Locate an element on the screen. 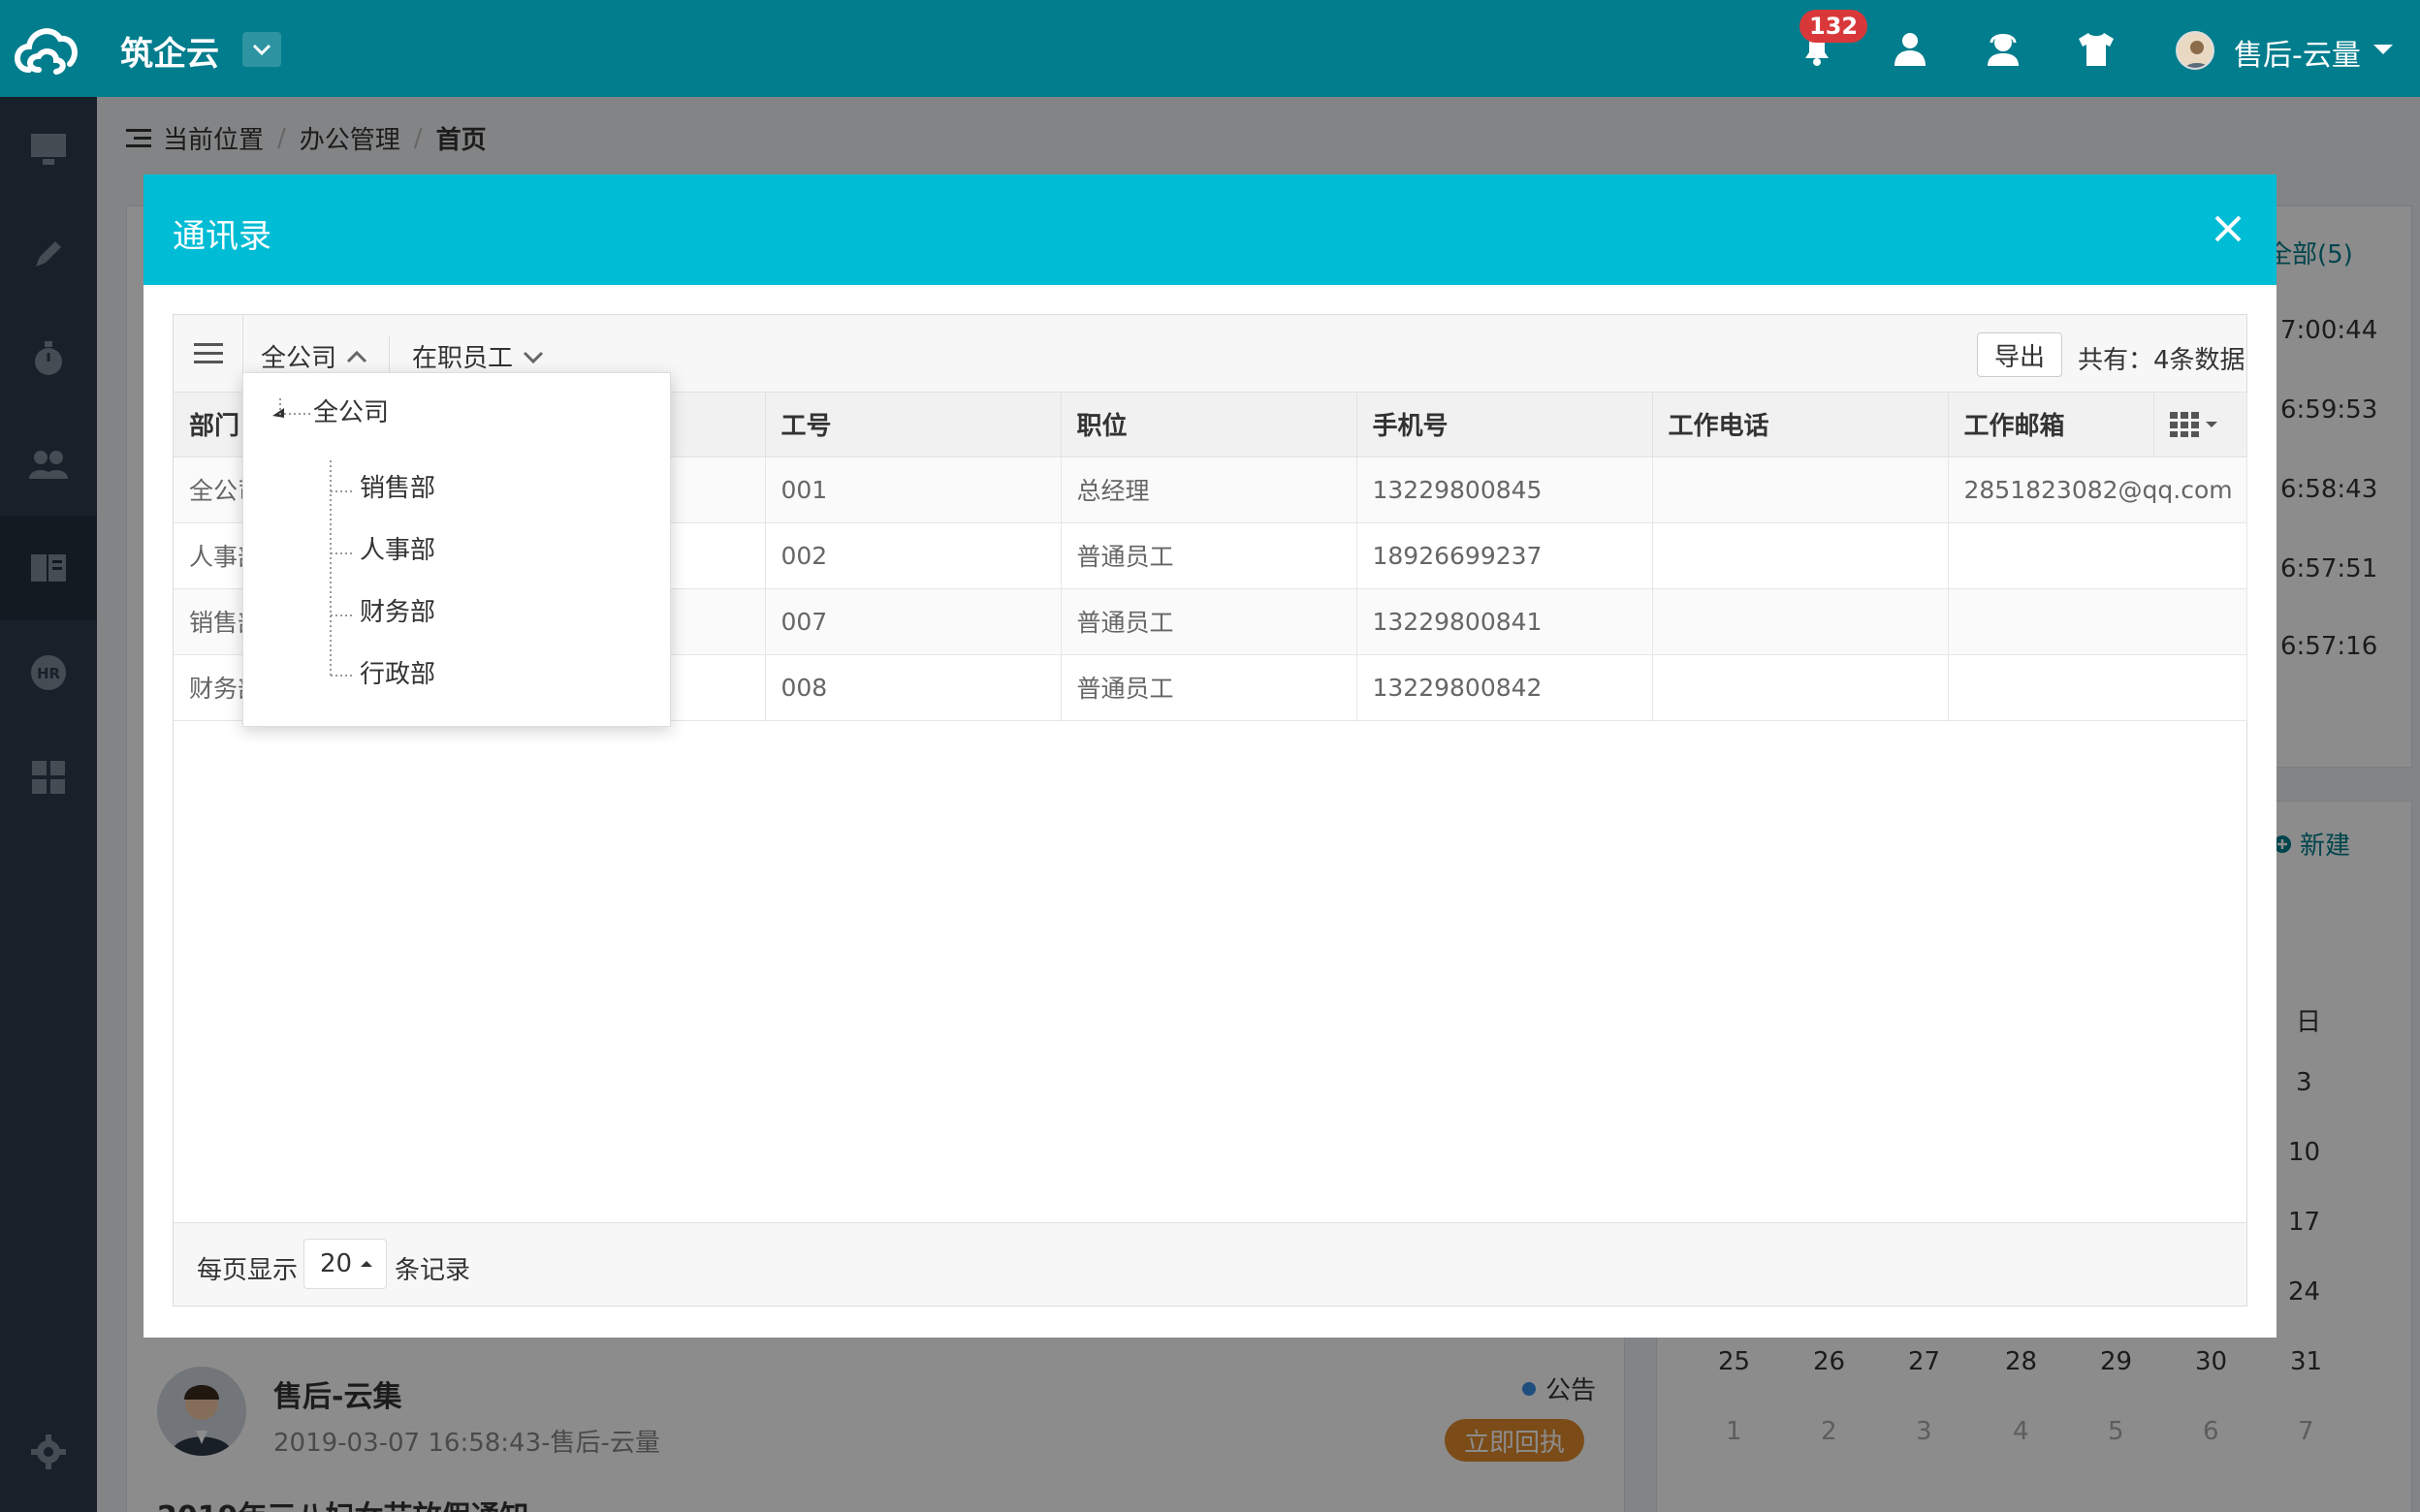 The image size is (2420, 1512). cell-id: 008 is located at coordinates (913, 687).